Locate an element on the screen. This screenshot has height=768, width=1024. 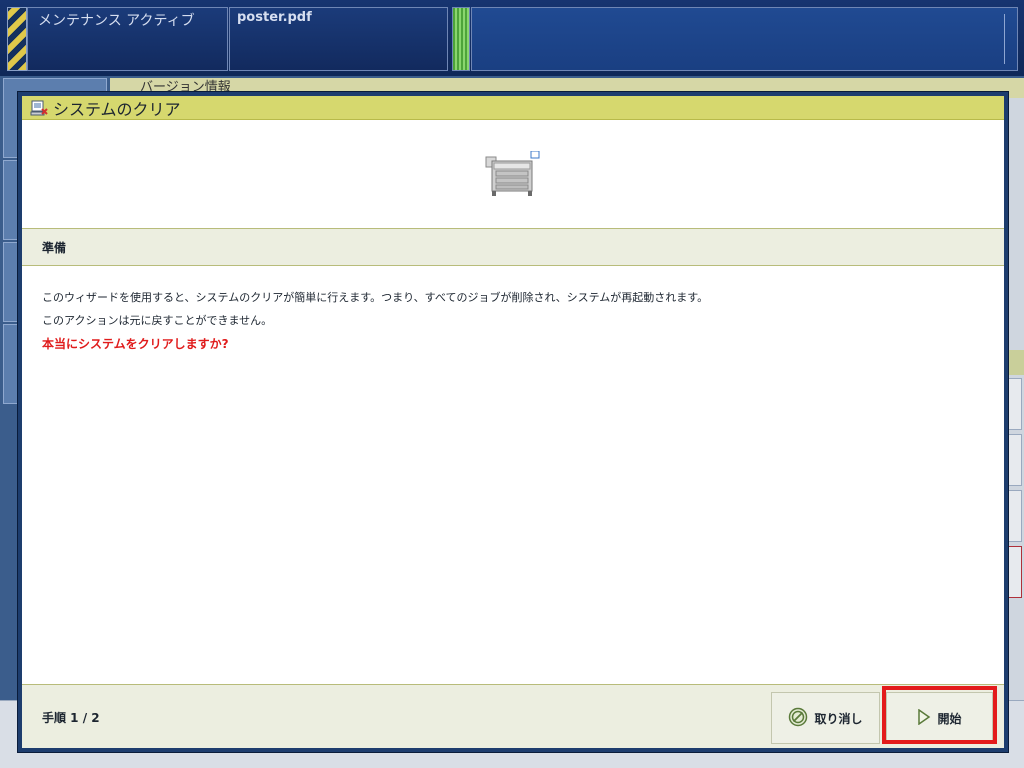
start-button: 開始 is located at coordinates (939, 718).